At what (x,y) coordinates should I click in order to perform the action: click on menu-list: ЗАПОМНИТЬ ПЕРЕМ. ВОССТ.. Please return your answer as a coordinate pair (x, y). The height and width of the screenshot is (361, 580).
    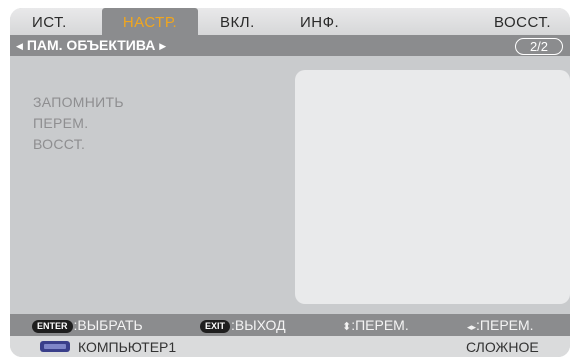
    Looking at the image, I should click on (78, 123).